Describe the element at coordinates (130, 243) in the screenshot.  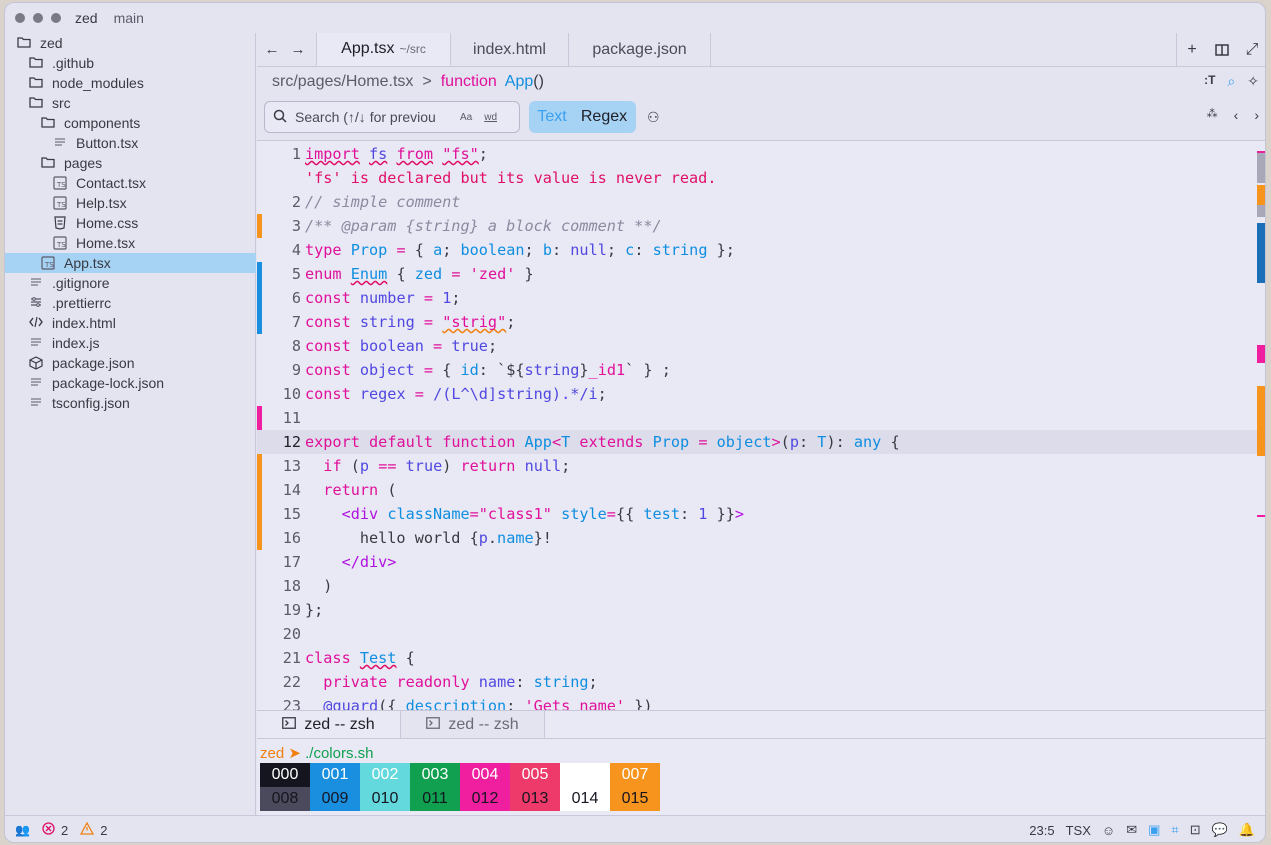
I see `sidebar-item-home-tsx: TS Home.tsx` at that location.